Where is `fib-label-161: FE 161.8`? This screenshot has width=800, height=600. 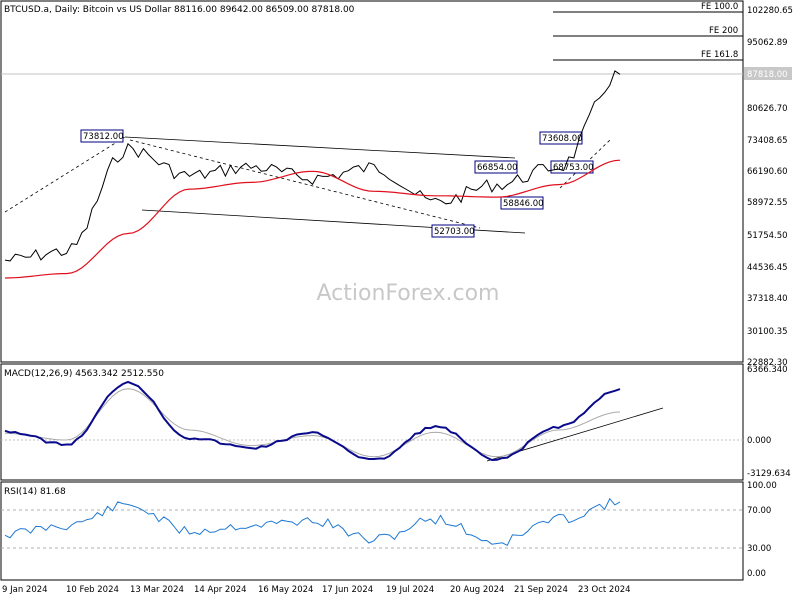
fib-label-161: FE 161.8 is located at coordinates (719, 55).